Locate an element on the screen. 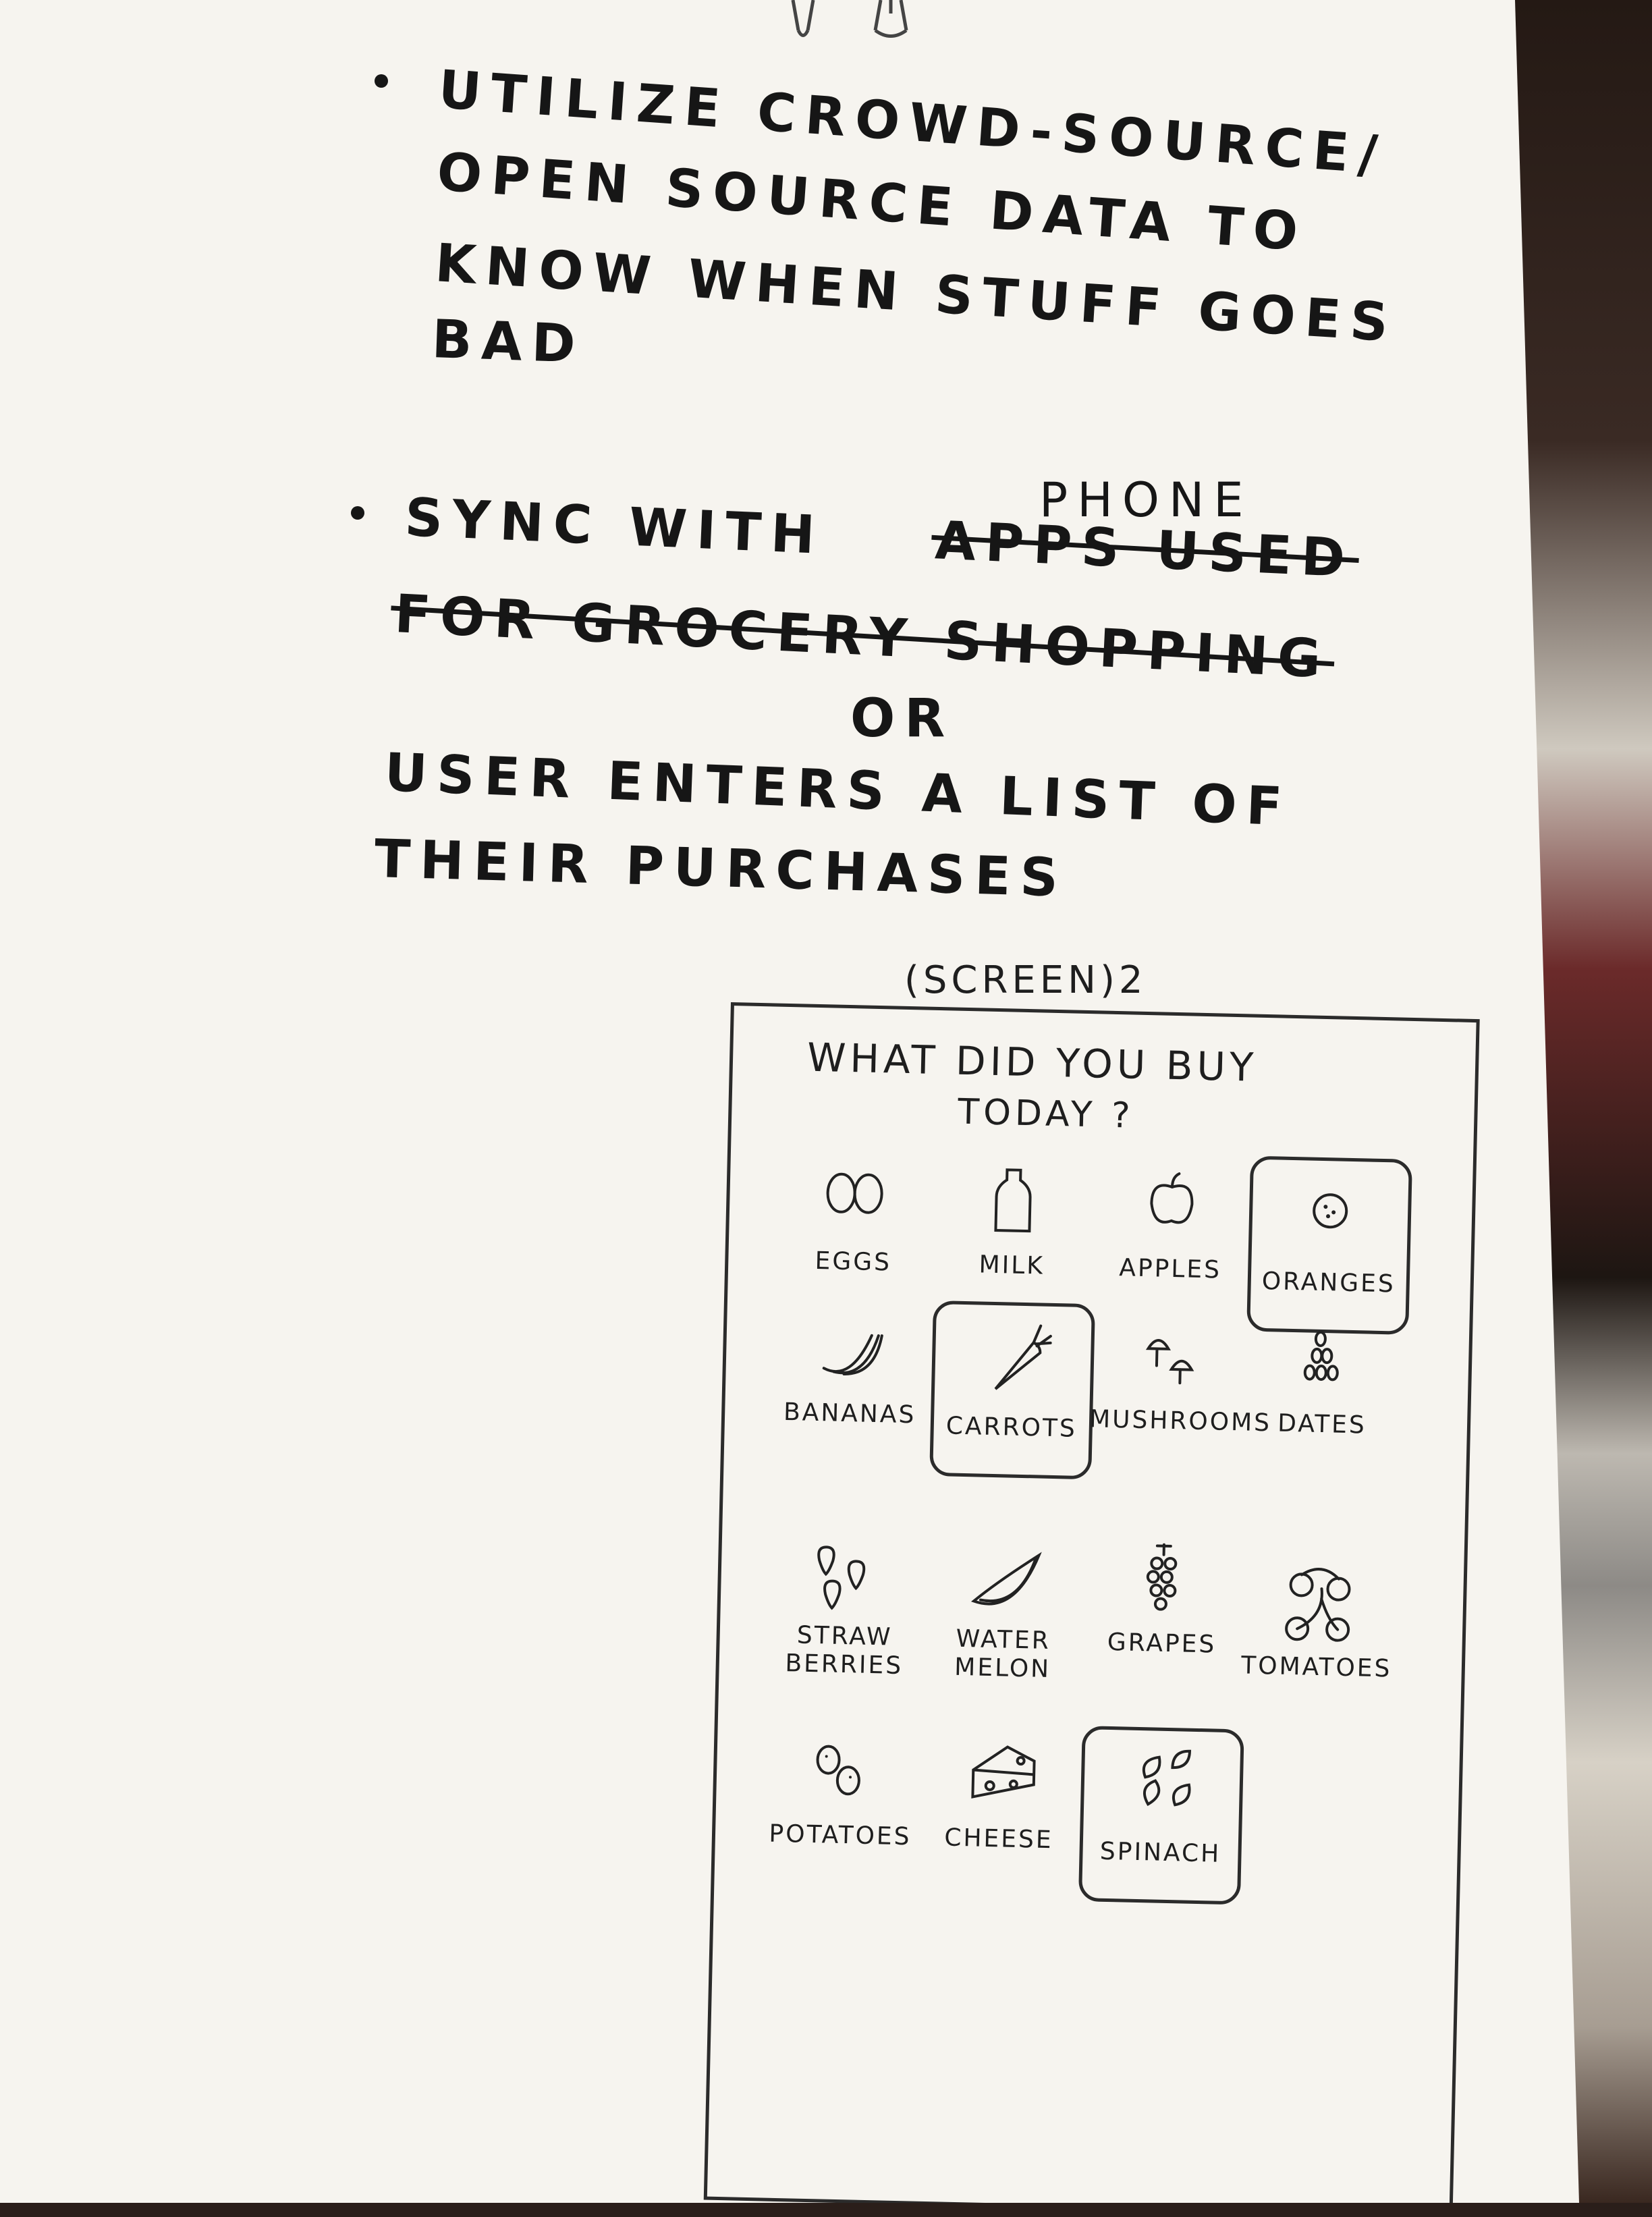  apple-icon is located at coordinates (1172, 1198).